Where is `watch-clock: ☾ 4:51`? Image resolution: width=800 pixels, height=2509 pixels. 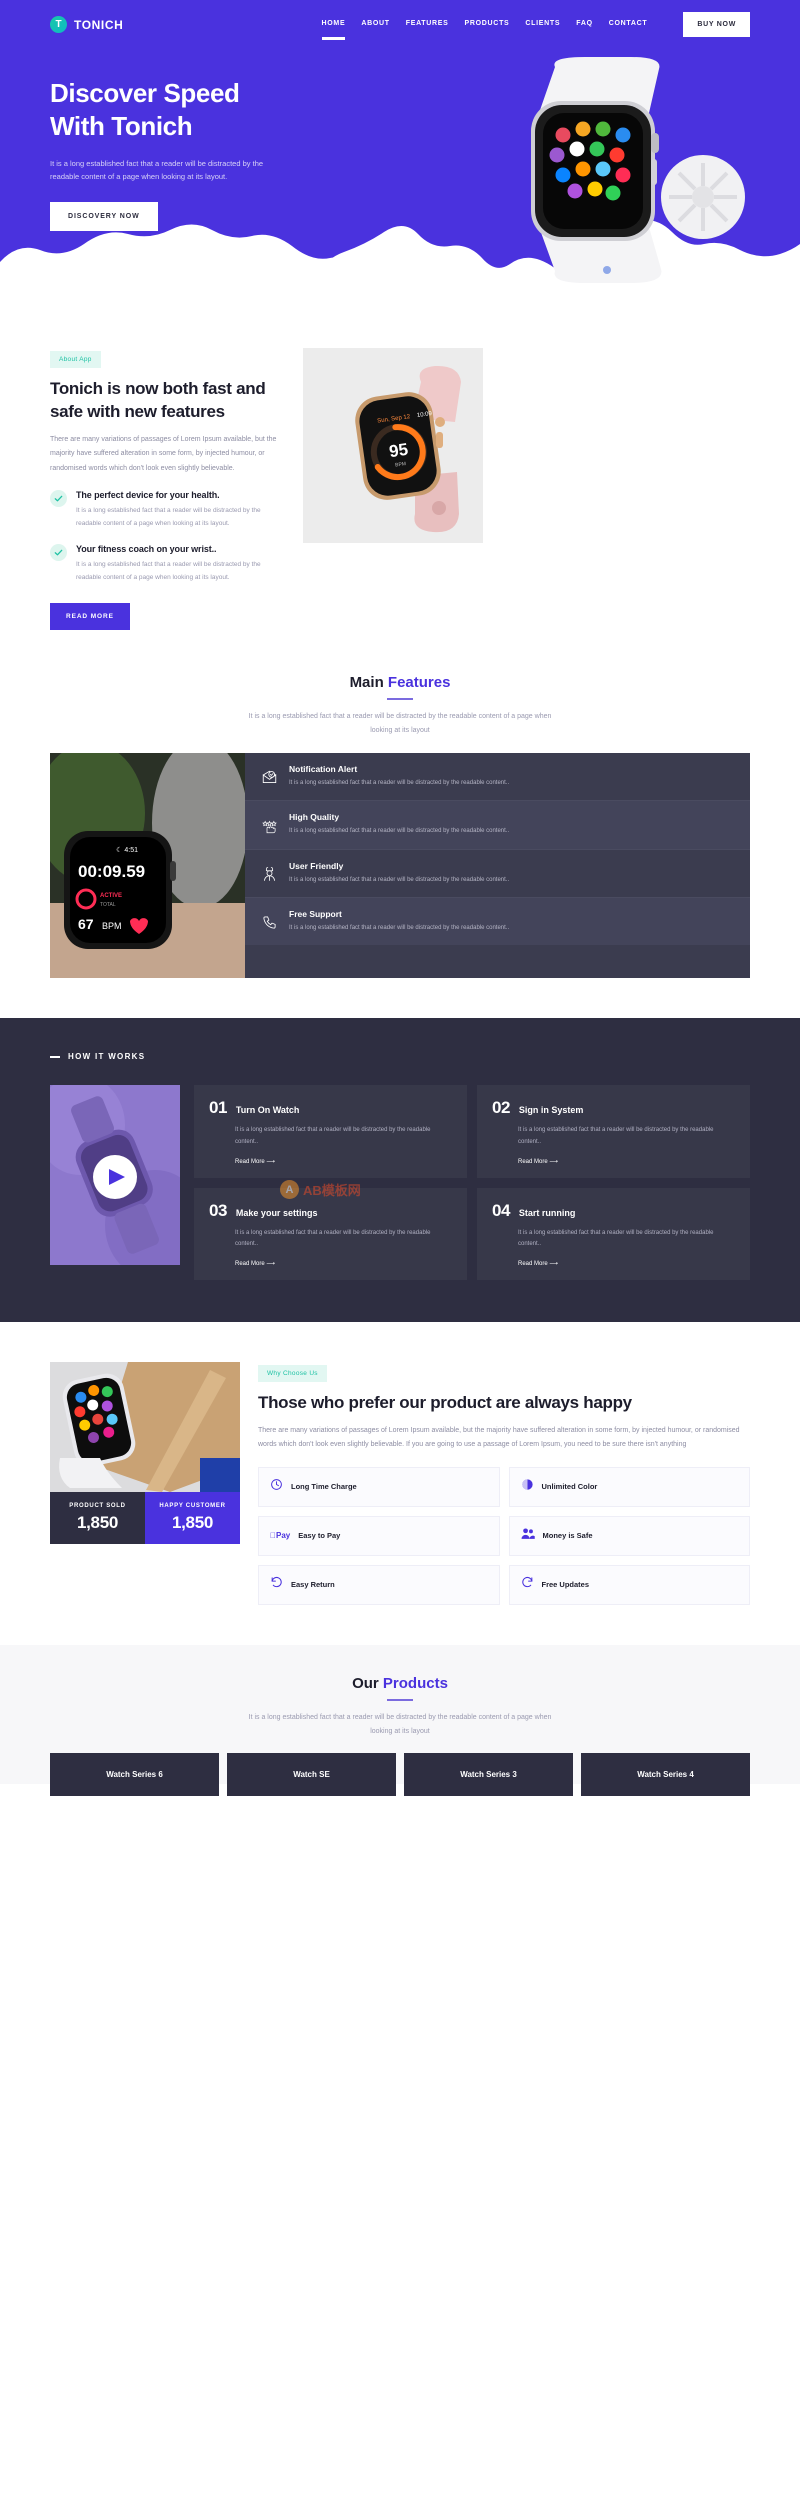 watch-clock: ☾ 4:51 is located at coordinates (127, 850).